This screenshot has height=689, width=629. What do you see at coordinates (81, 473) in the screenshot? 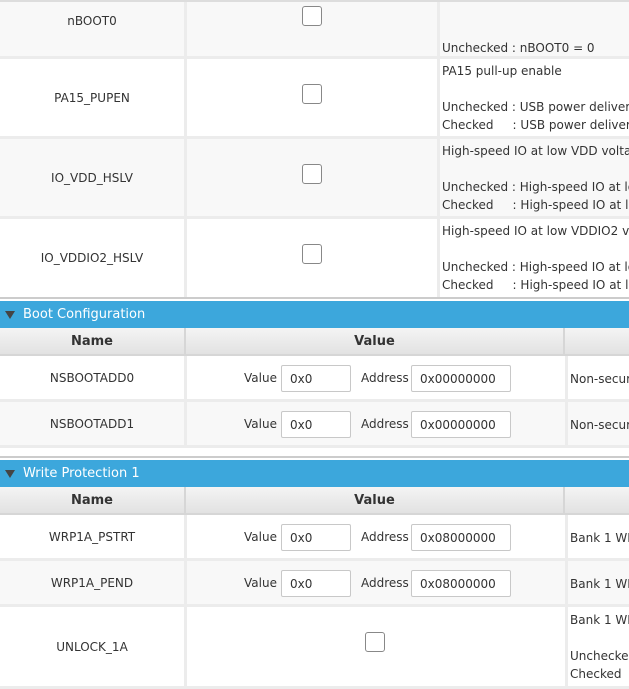
I see `section-title: Write Protection 1` at bounding box center [81, 473].